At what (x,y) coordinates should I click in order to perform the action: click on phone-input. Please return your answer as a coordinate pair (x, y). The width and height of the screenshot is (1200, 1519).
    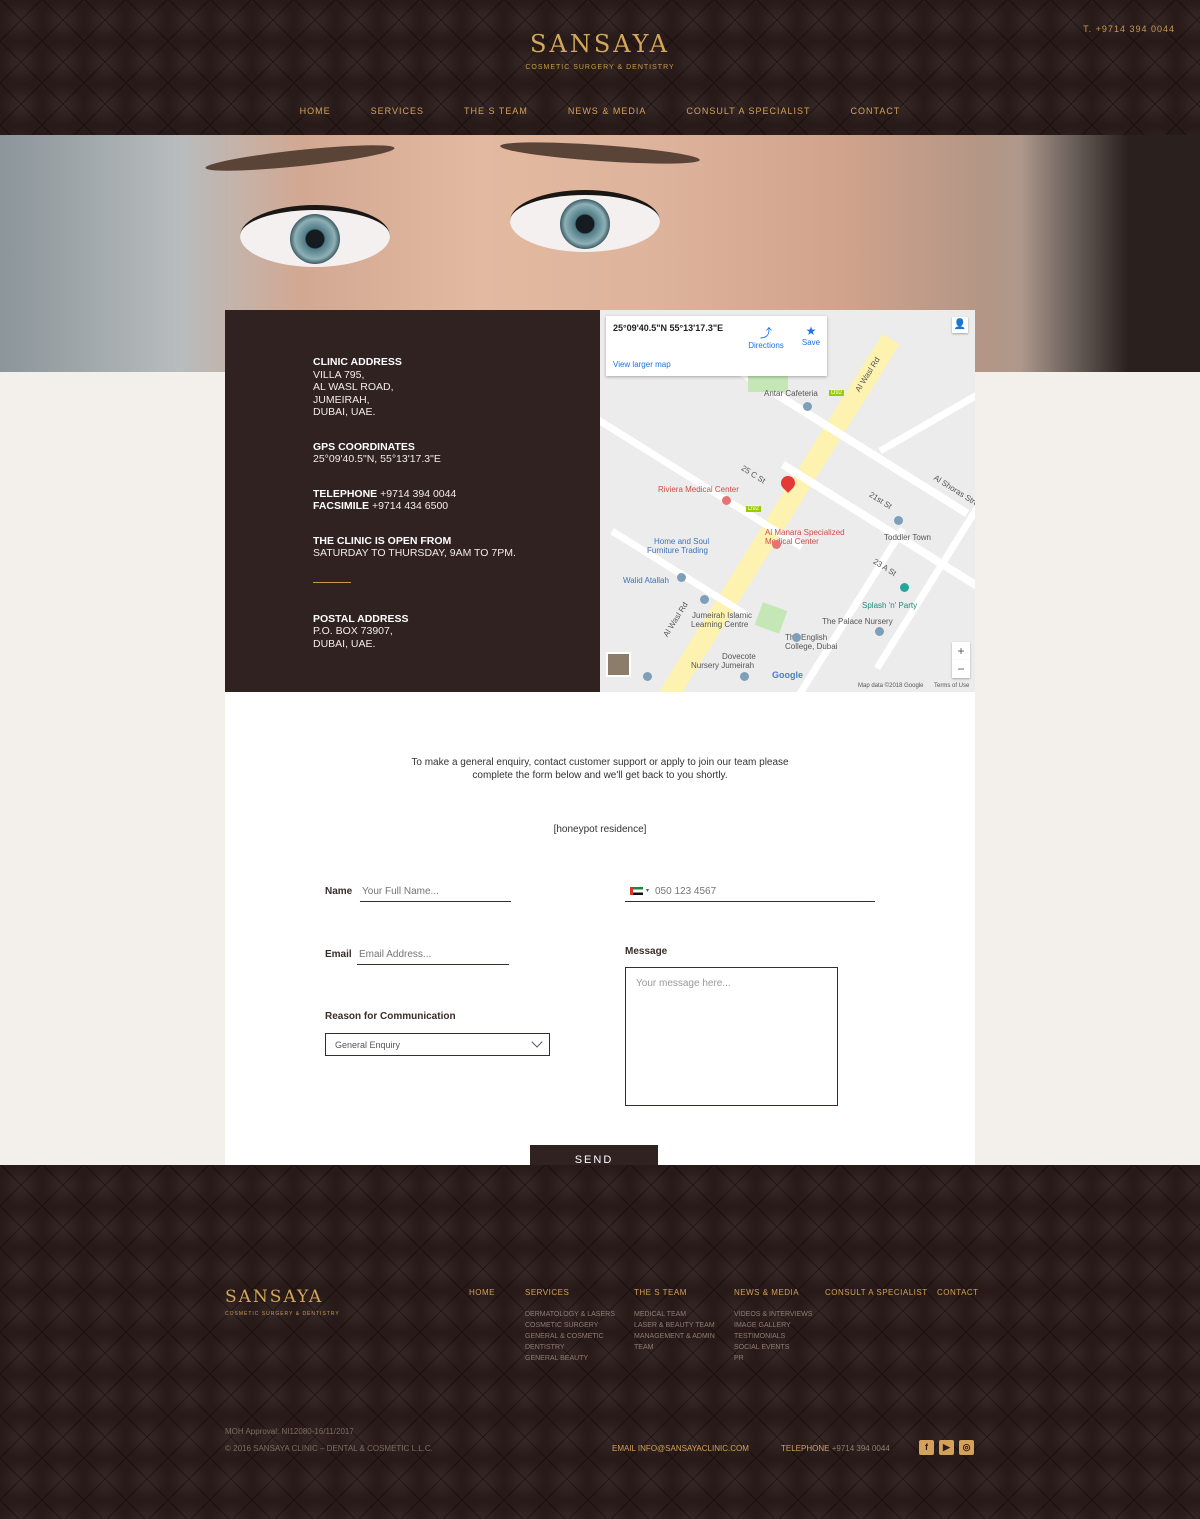
    Looking at the image, I should click on (750, 894).